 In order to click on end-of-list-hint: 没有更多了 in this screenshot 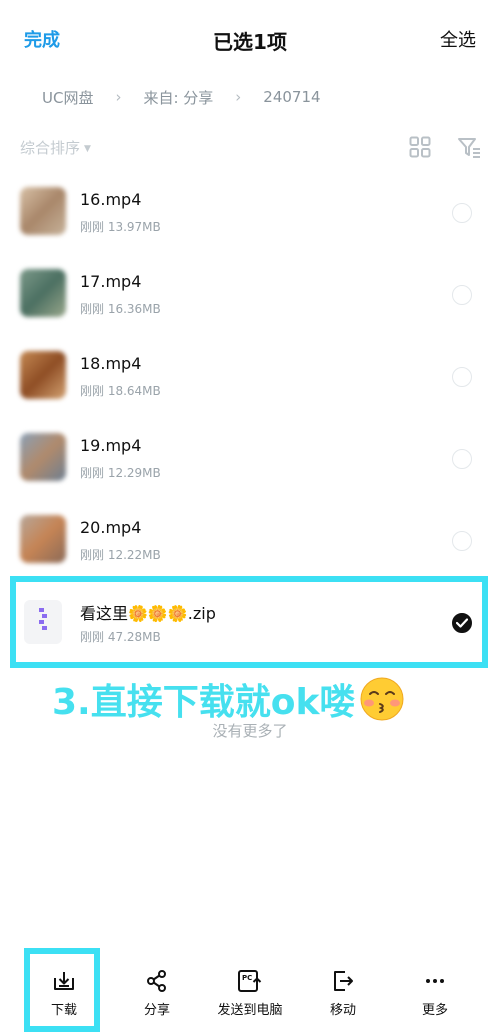, I will do `click(250, 731)`.